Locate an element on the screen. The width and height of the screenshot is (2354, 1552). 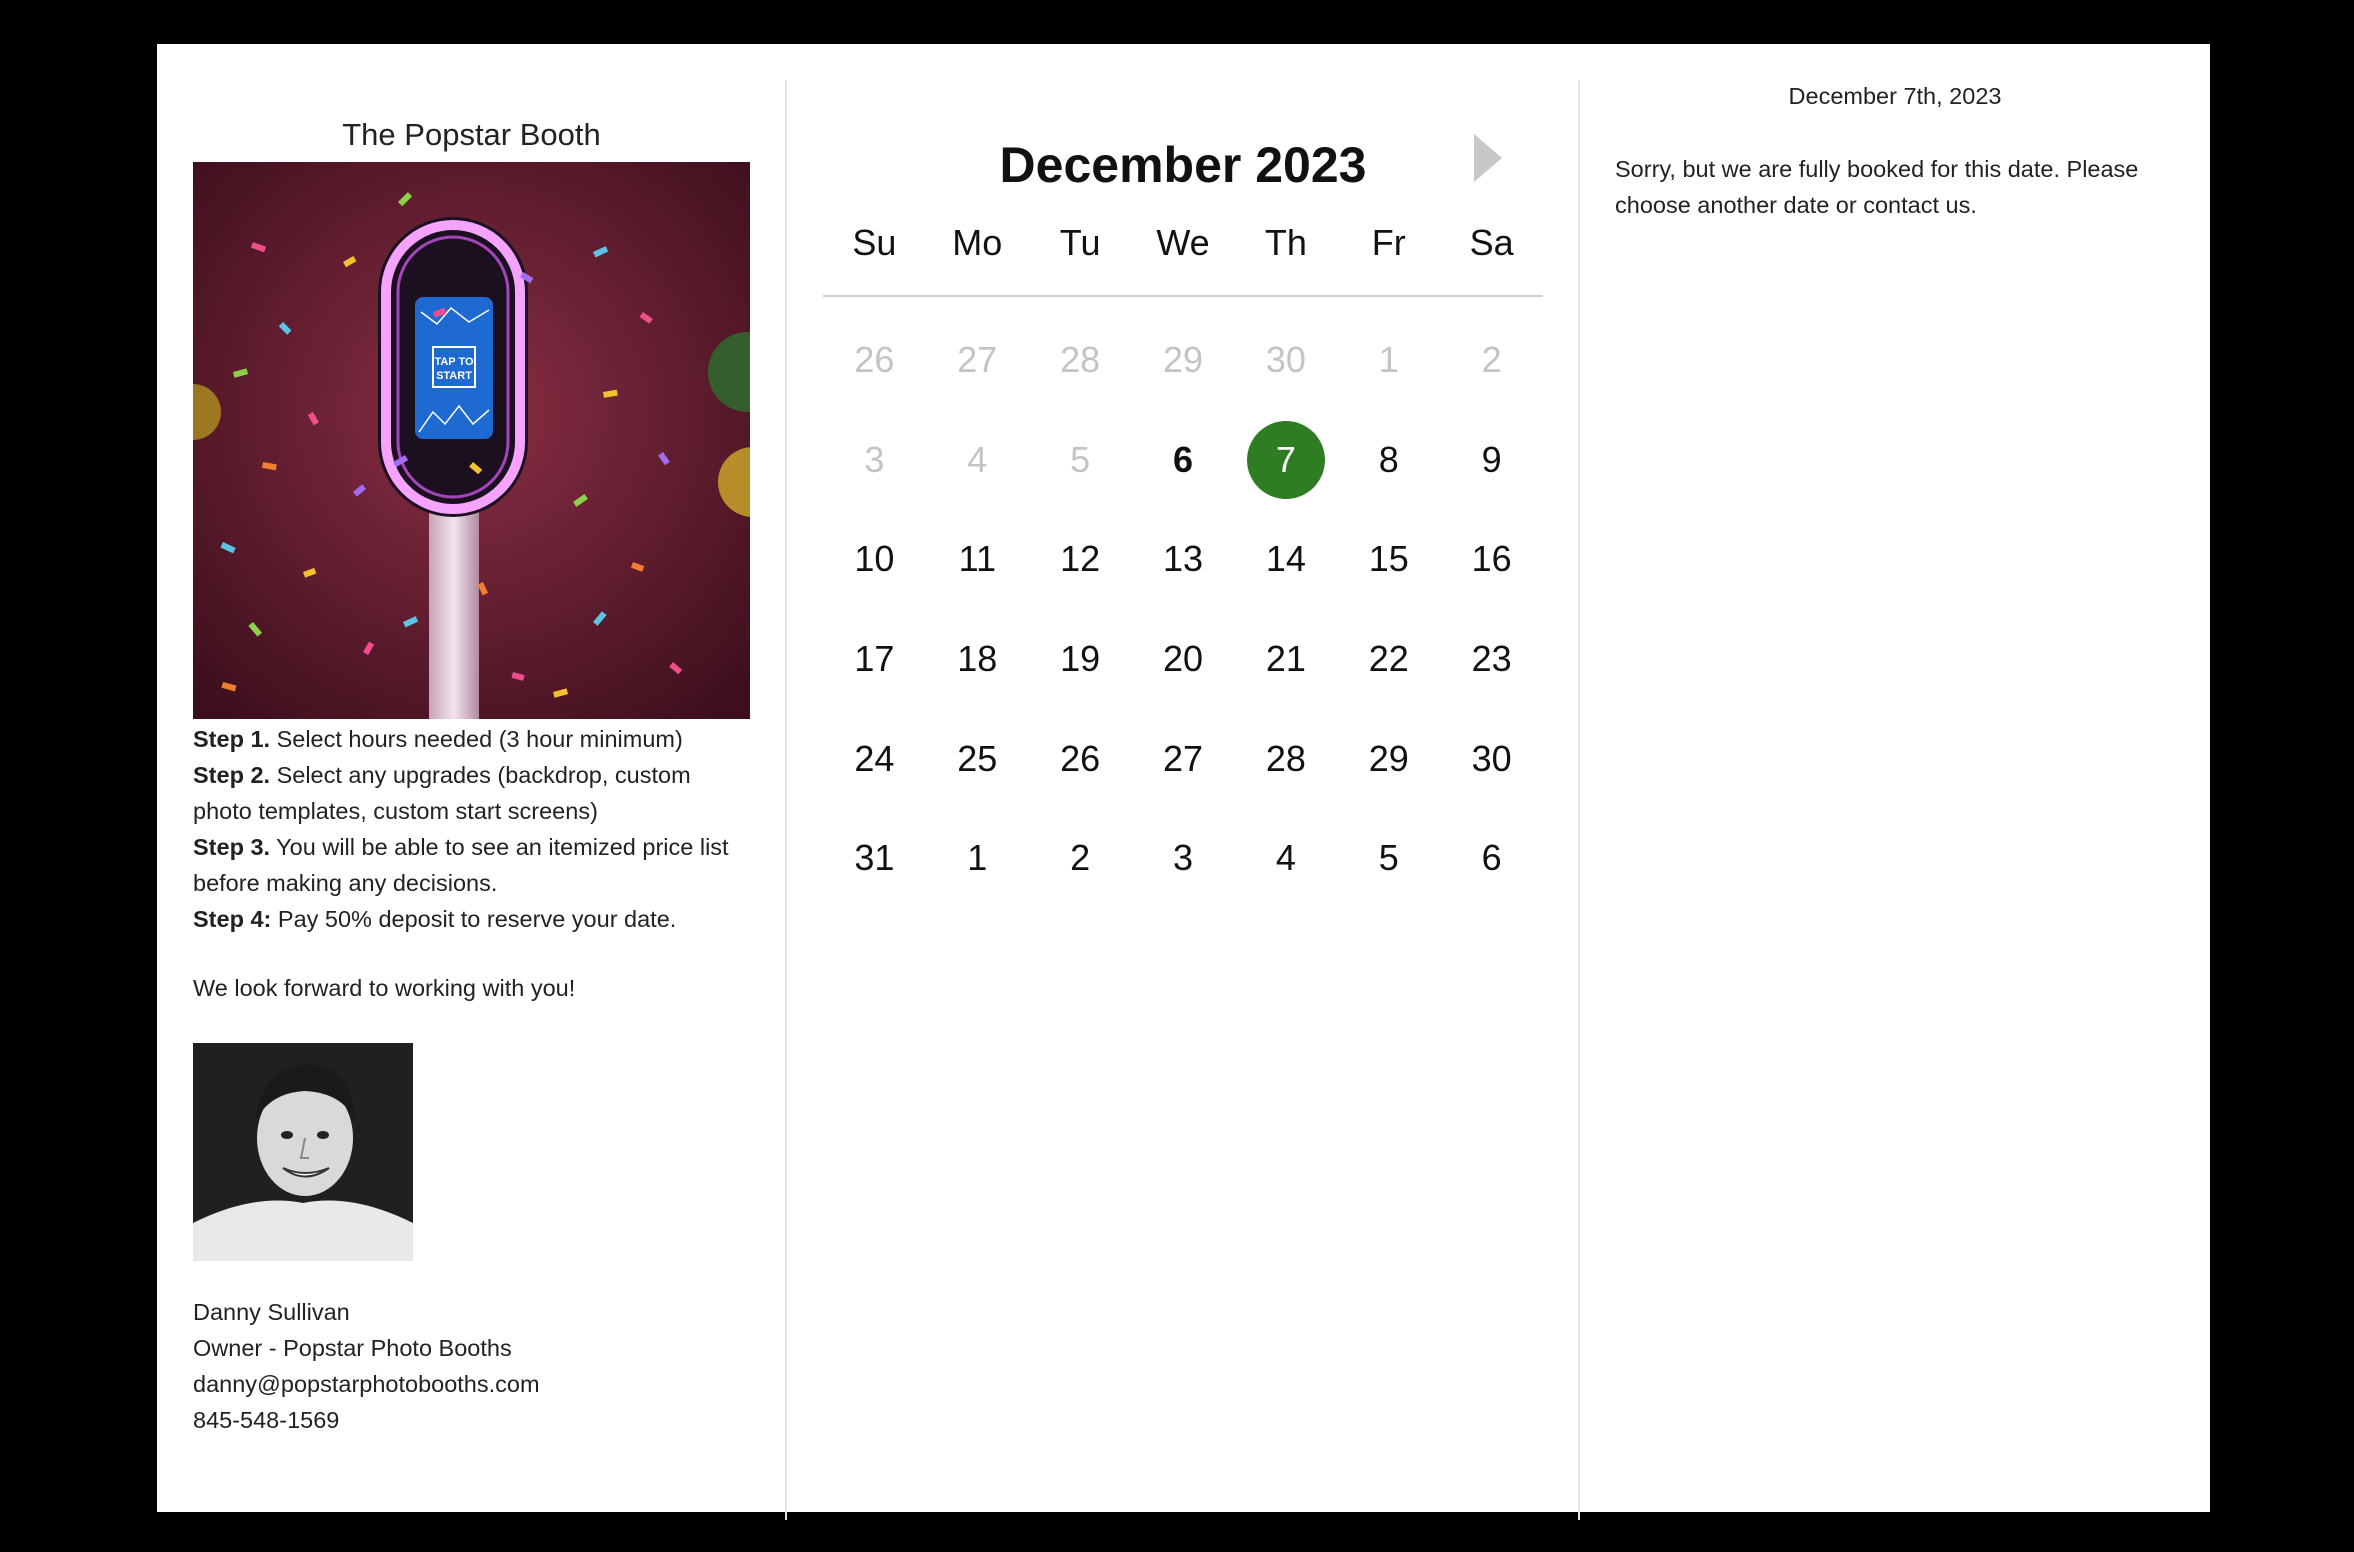
service-title: The Popstar Booth is located at coordinates (471, 134).